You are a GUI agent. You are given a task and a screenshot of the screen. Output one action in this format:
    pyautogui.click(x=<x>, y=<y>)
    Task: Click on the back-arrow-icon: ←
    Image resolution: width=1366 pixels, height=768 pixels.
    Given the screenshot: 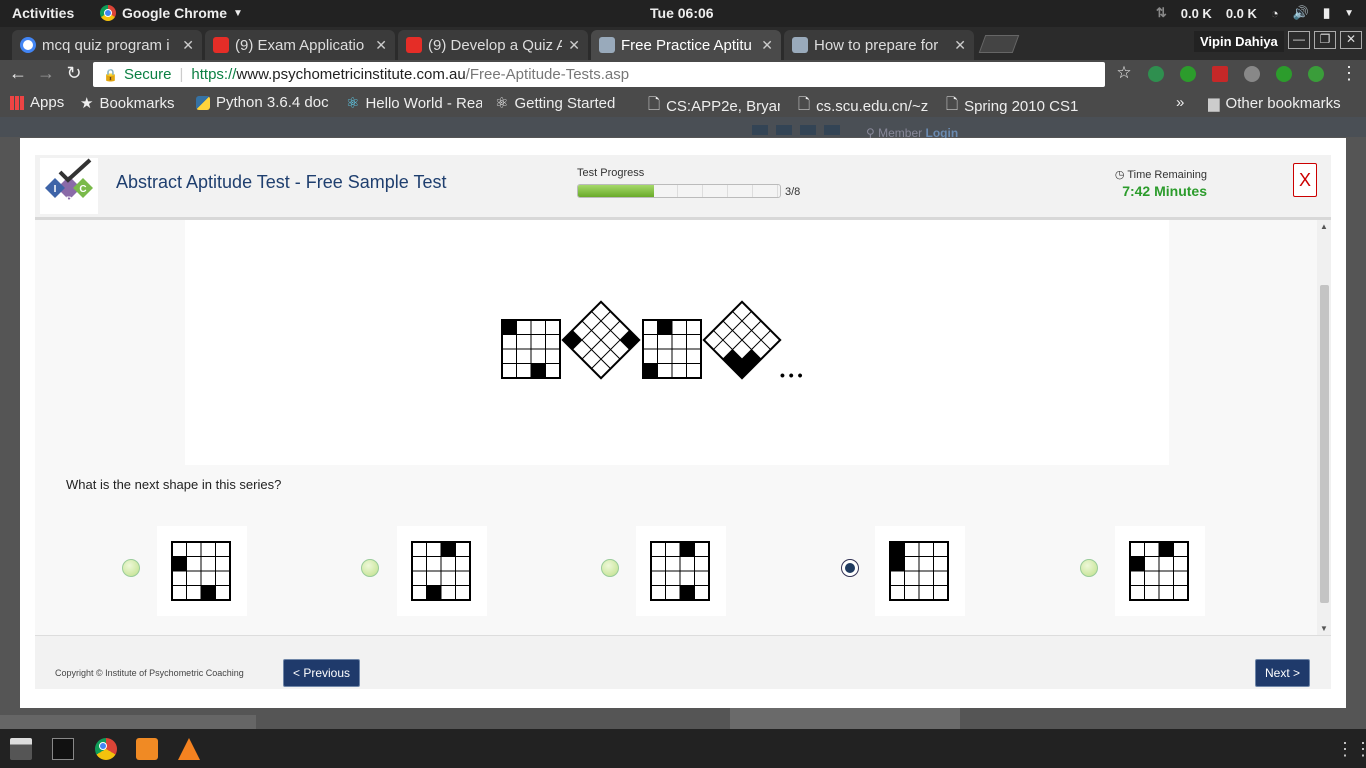 What is the action you would take?
    pyautogui.click(x=18, y=73)
    